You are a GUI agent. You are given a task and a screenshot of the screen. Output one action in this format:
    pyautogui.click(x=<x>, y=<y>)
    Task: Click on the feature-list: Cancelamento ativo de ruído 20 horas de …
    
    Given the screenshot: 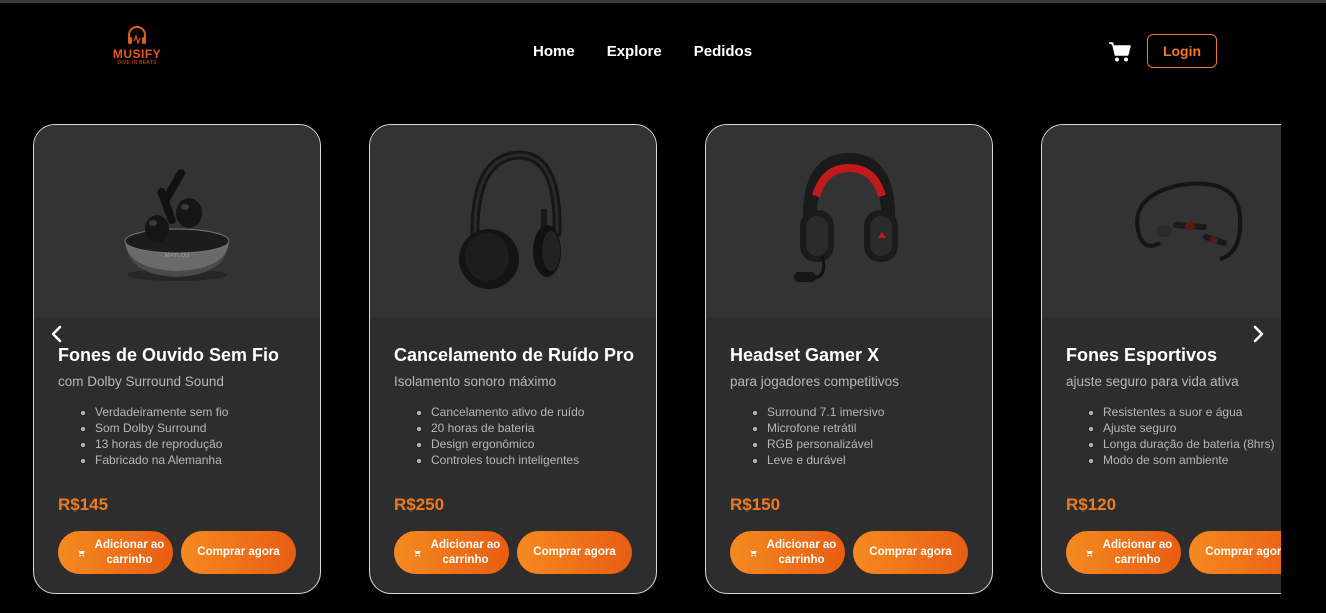 What is the action you would take?
    pyautogui.click(x=513, y=436)
    